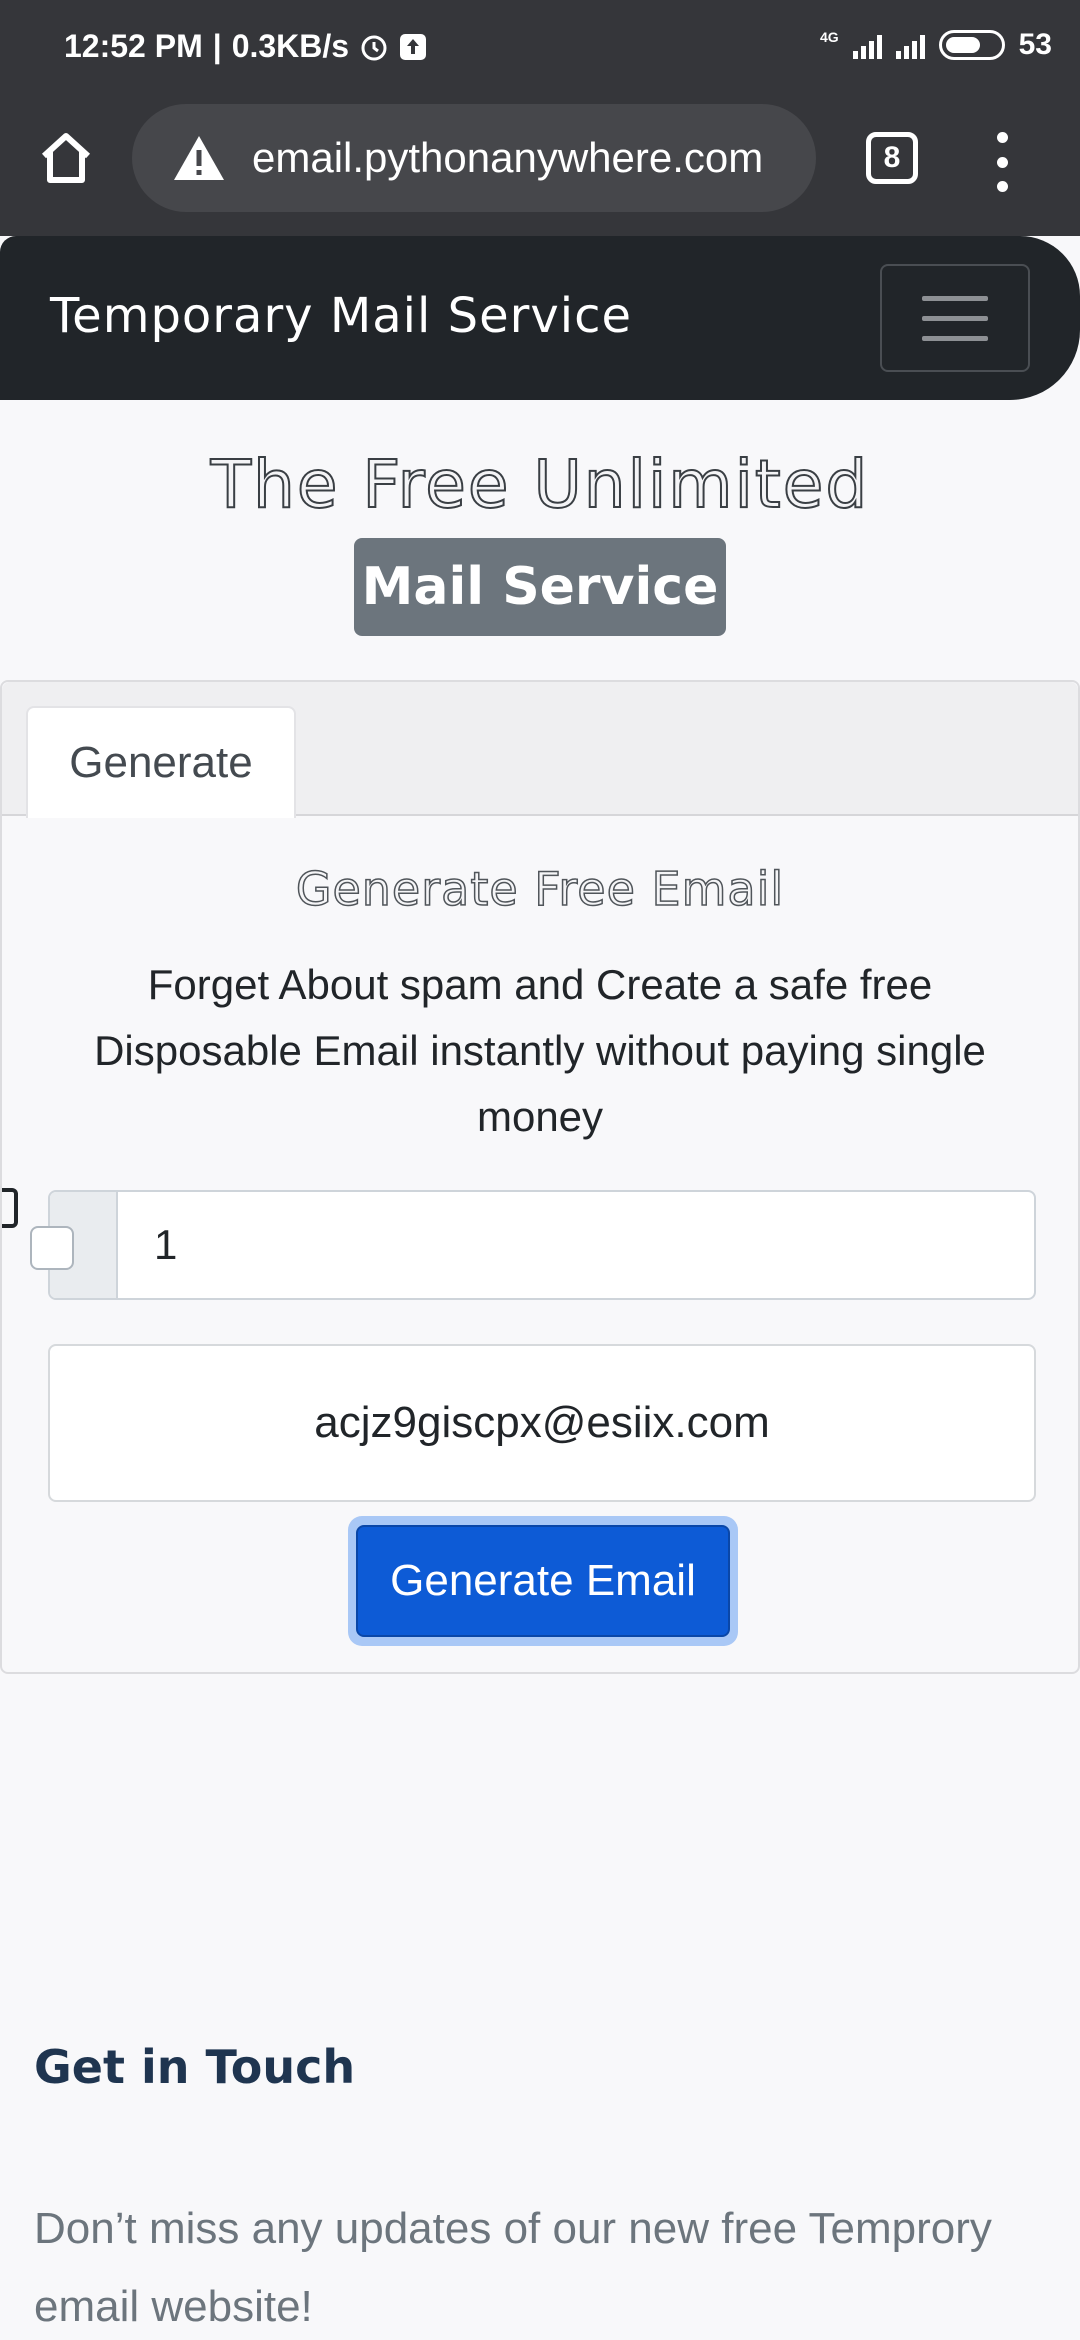 Image resolution: width=1080 pixels, height=2340 pixels. Describe the element at coordinates (199, 158) in the screenshot. I see `warning-icon` at that location.